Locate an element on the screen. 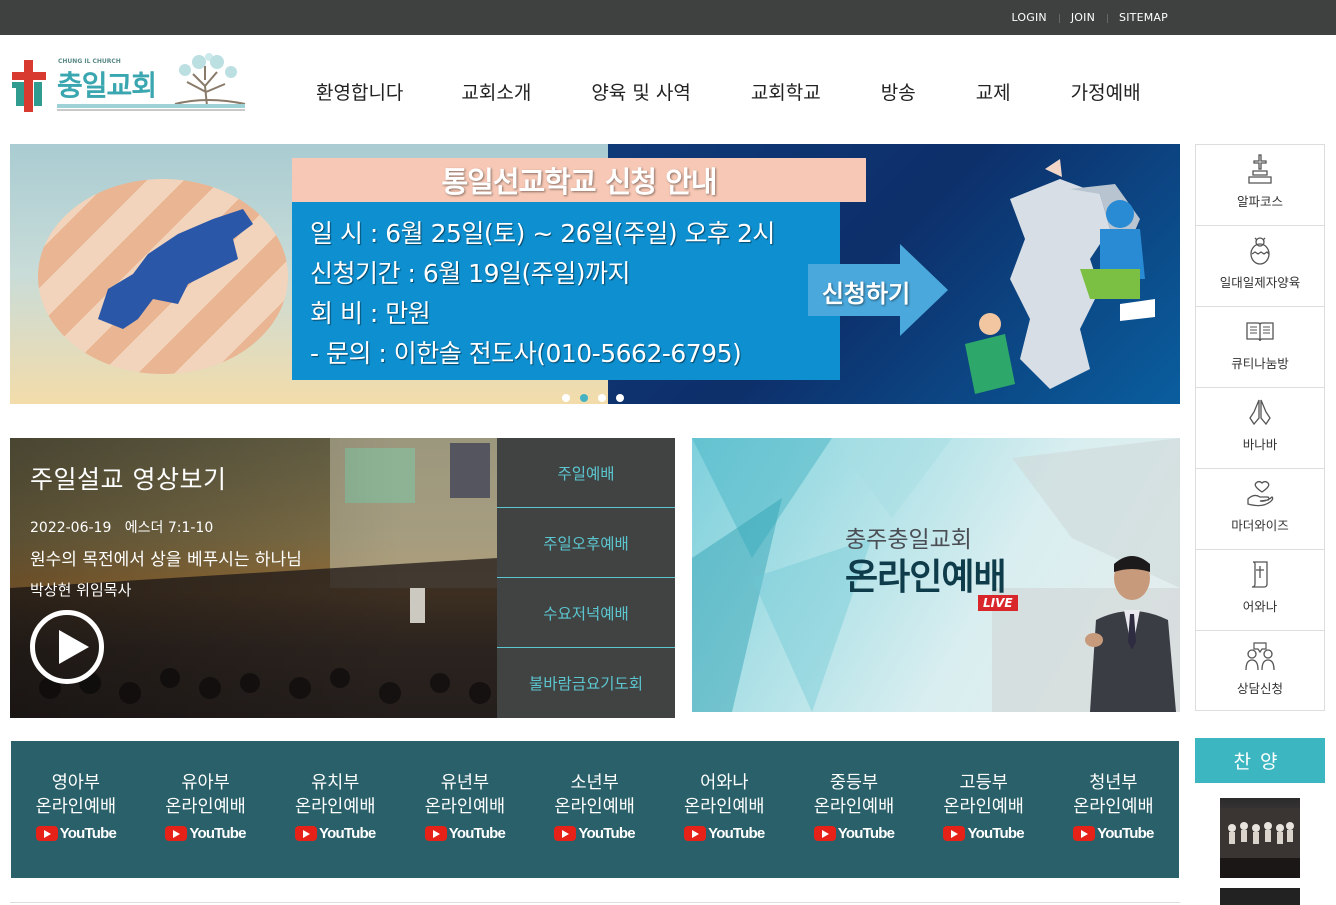  scroll-cross-icon is located at coordinates (1259, 574).